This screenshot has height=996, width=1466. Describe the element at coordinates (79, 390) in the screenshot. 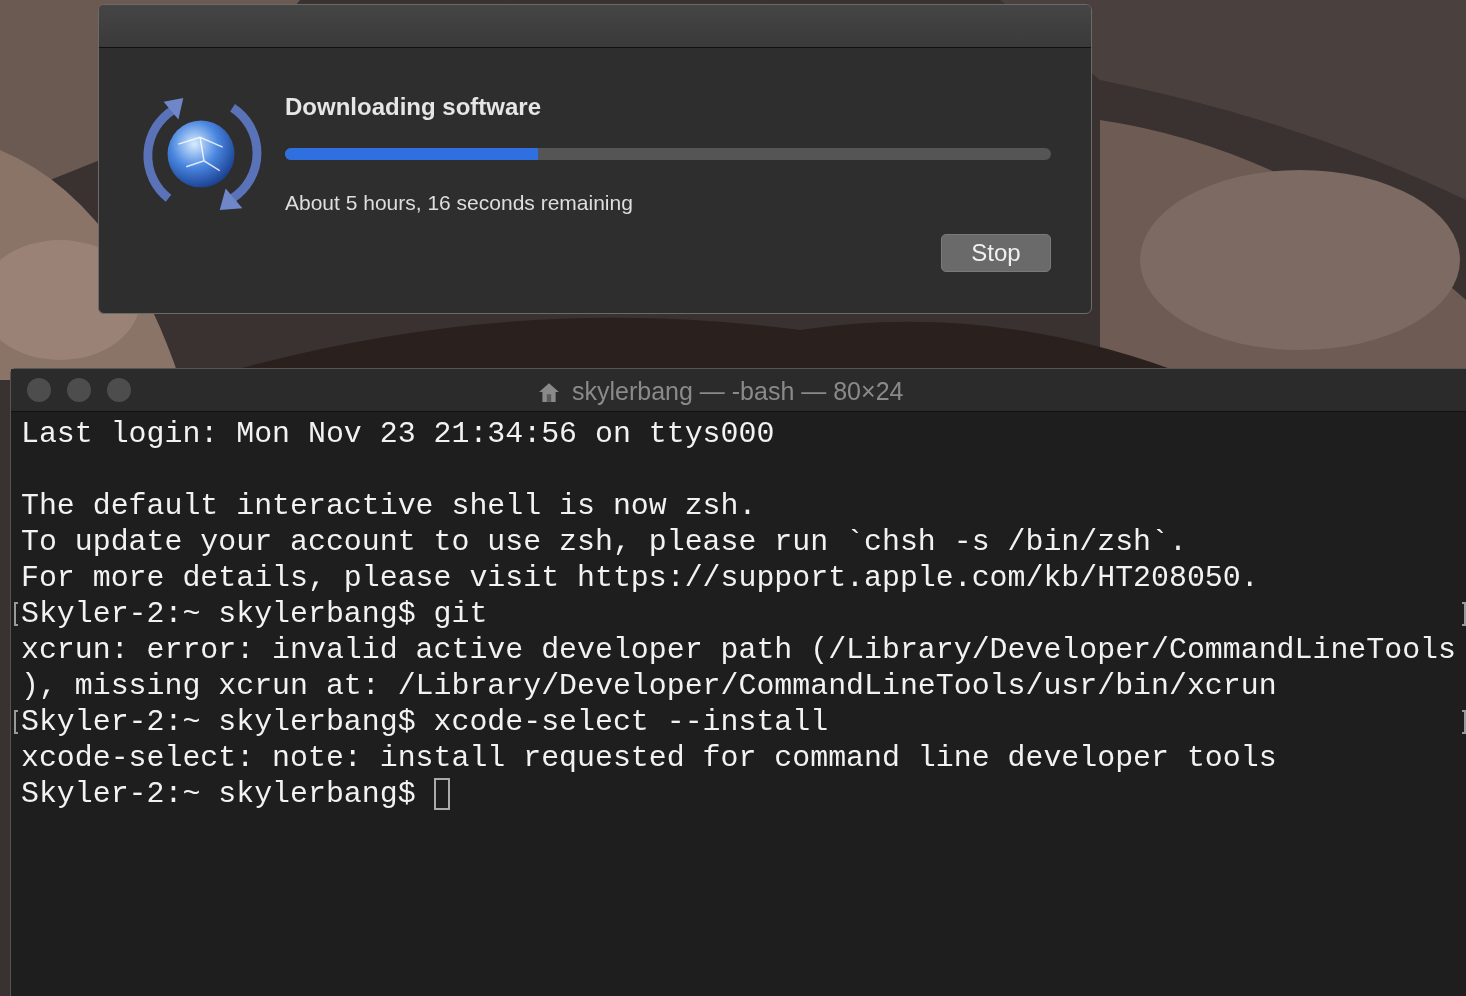

I see `minimize-button` at that location.